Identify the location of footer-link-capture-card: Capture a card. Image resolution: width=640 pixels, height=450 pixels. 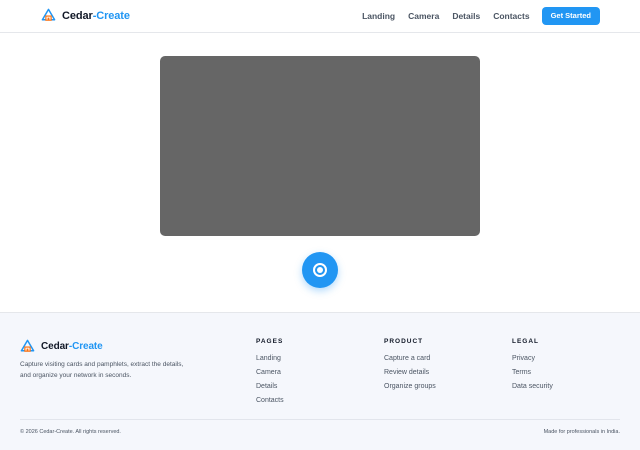
(410, 359).